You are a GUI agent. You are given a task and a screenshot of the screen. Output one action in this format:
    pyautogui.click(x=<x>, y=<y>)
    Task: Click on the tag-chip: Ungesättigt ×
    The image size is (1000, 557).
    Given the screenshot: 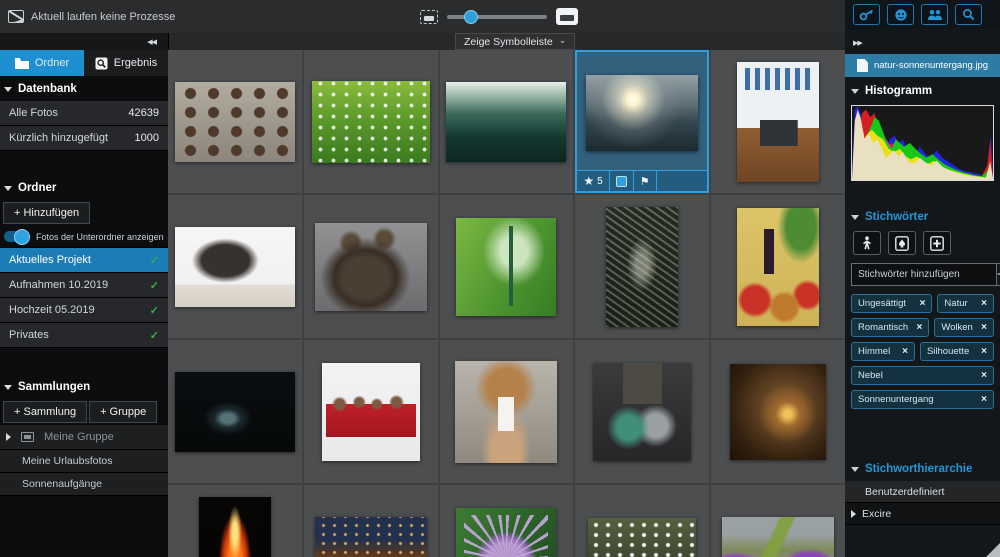 What is the action you would take?
    pyautogui.click(x=892, y=303)
    